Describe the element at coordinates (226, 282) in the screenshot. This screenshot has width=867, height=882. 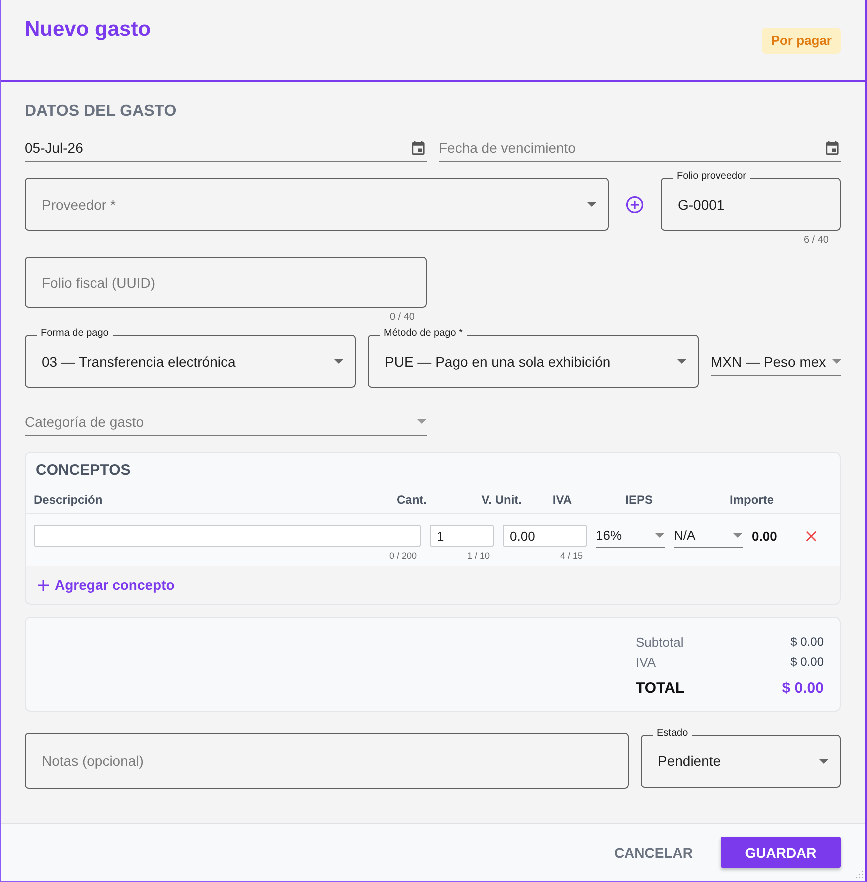
I see `fiscal-folio-field: Folio fiscal (UUID)` at that location.